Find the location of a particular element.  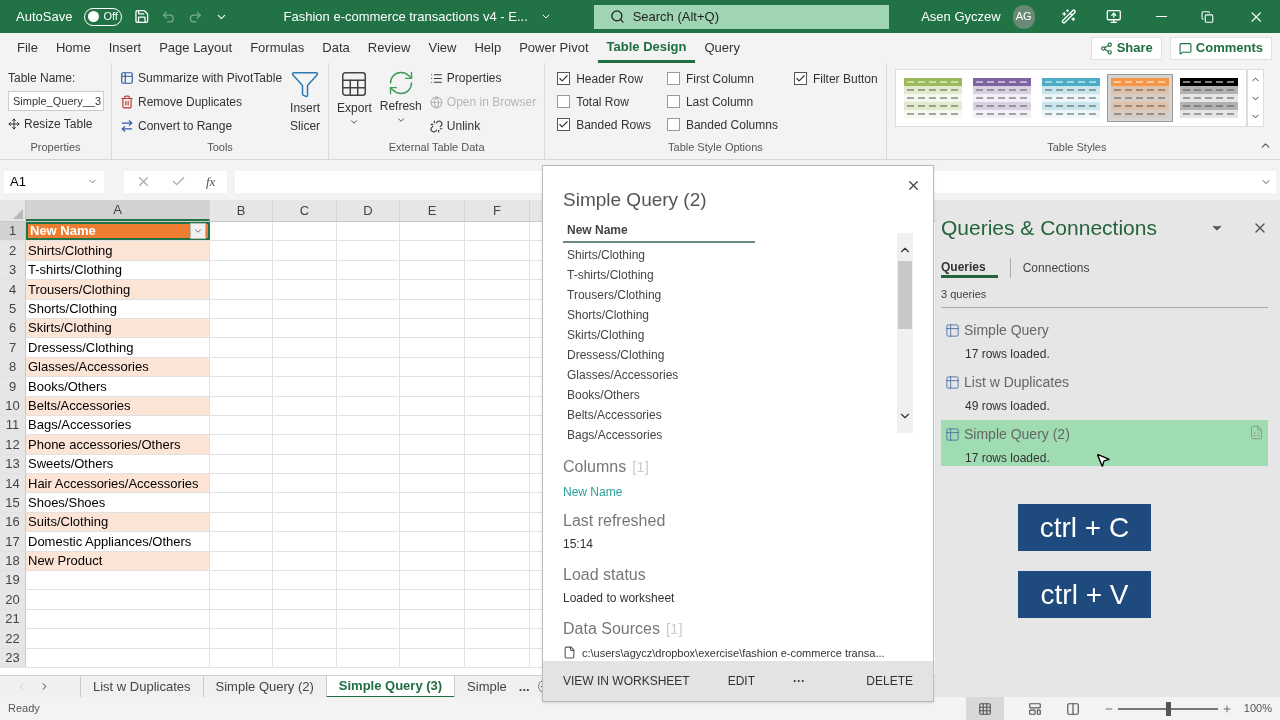

comments-button: Comments is located at coordinates (1220, 48).